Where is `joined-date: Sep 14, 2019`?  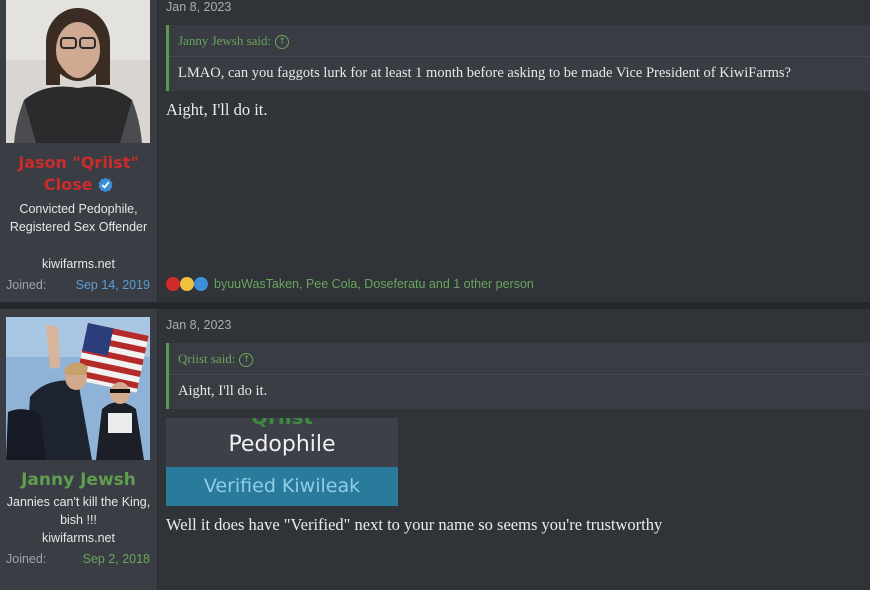
joined-date: Sep 14, 2019 is located at coordinates (113, 285).